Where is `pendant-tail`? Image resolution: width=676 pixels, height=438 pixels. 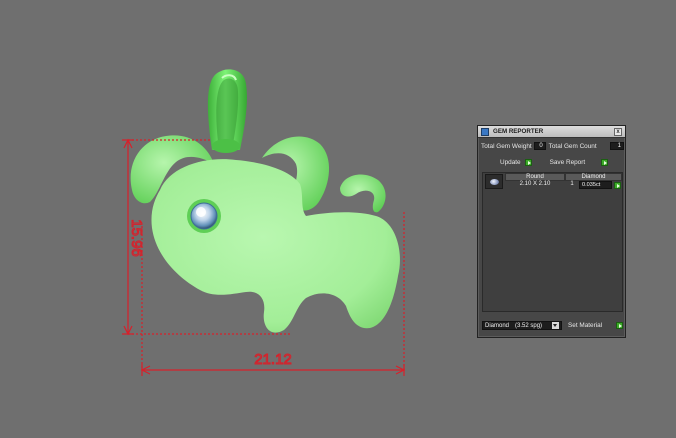
pendant-tail is located at coordinates (363, 193).